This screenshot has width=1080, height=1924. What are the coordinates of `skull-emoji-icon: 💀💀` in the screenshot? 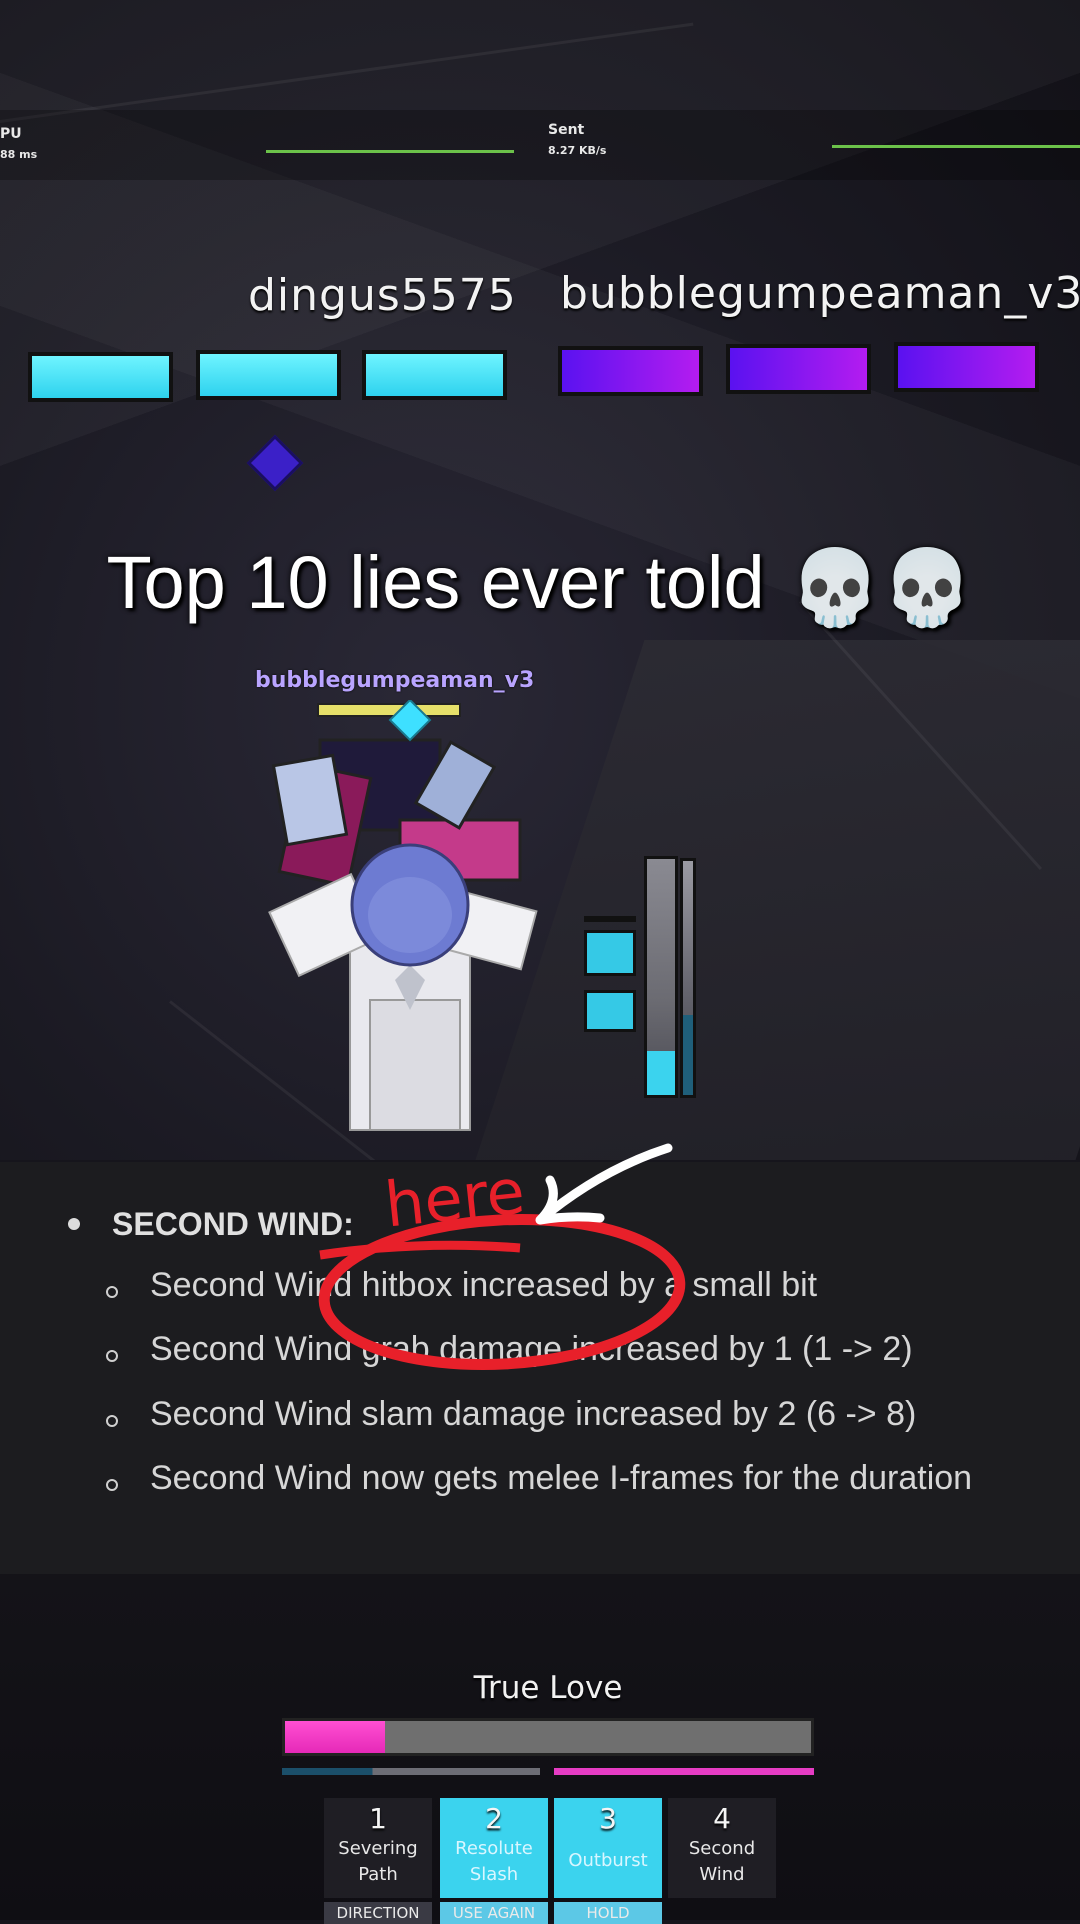 It's located at (881, 587).